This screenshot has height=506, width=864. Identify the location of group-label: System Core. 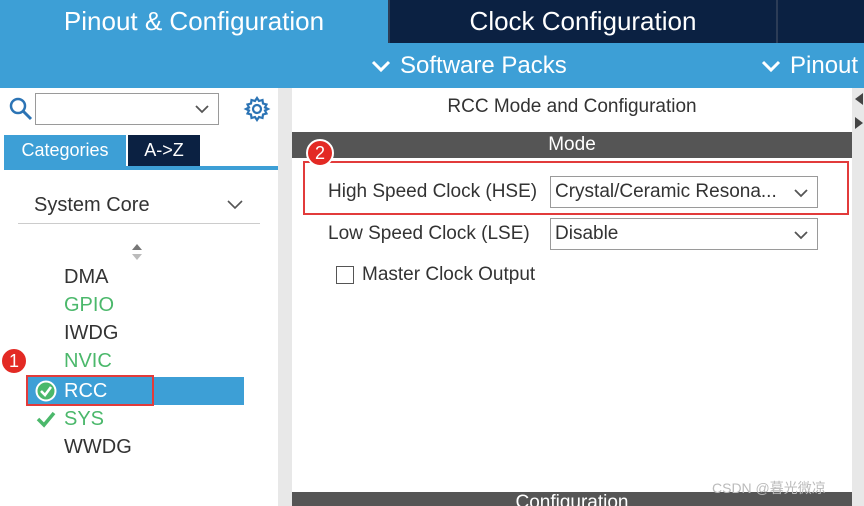
(92, 205).